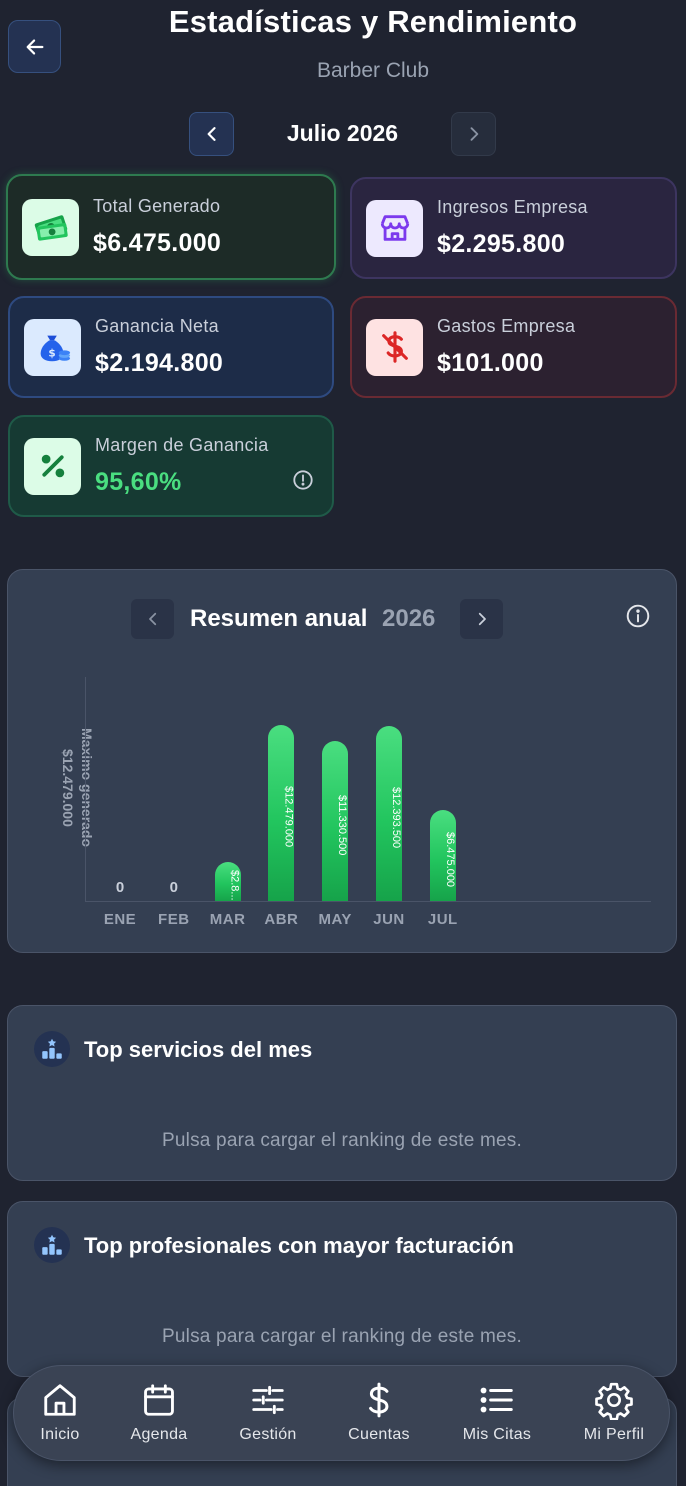 Image resolution: width=686 pixels, height=1486 pixels. What do you see at coordinates (171, 227) in the screenshot?
I see `total-generated-card: Total Generado $6.475.000` at bounding box center [171, 227].